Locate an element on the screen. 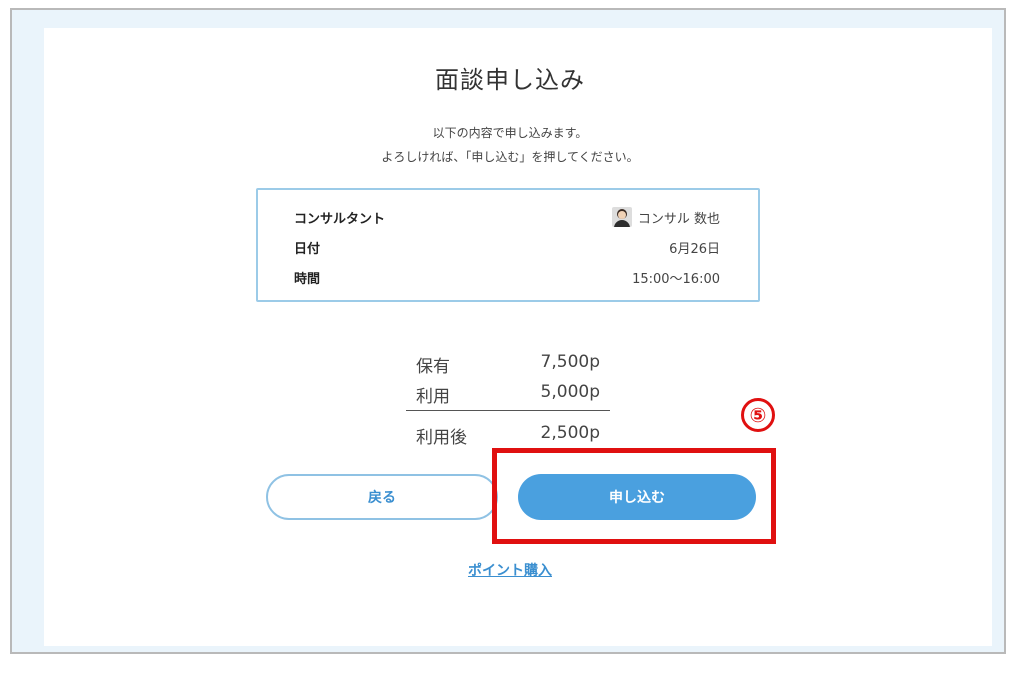 The image size is (1020, 680). step-number-badge: ⑤ is located at coordinates (758, 415).